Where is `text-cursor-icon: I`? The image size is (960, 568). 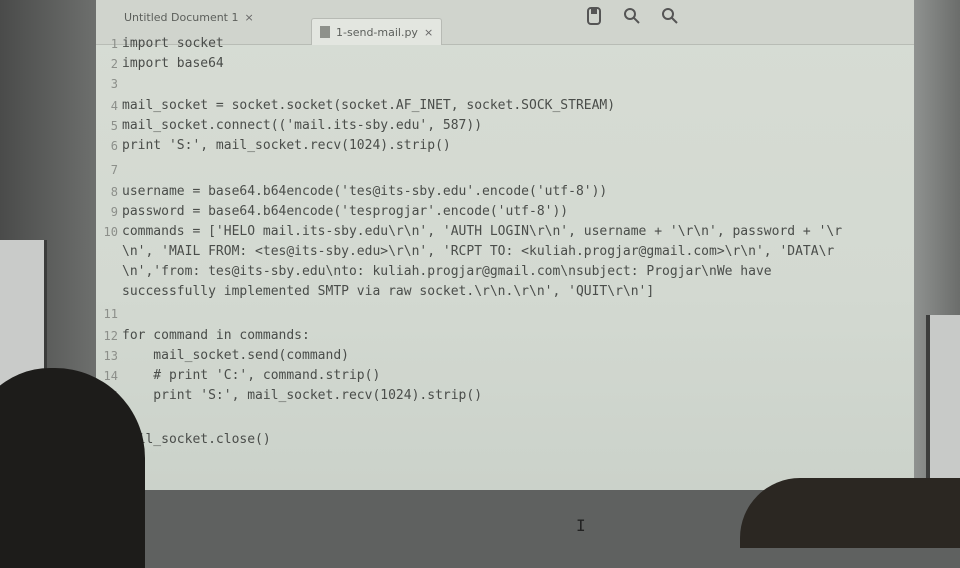
text-cursor-icon: I is located at coordinates (581, 525).